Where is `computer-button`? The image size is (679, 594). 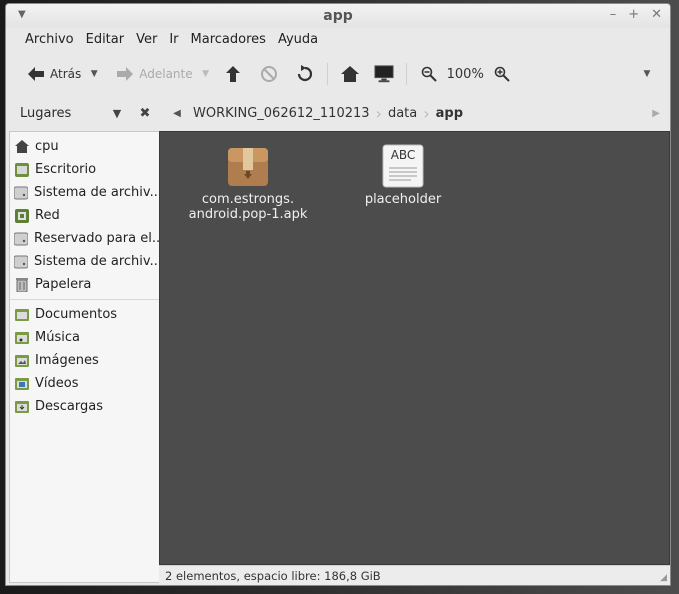 computer-button is located at coordinates (384, 74).